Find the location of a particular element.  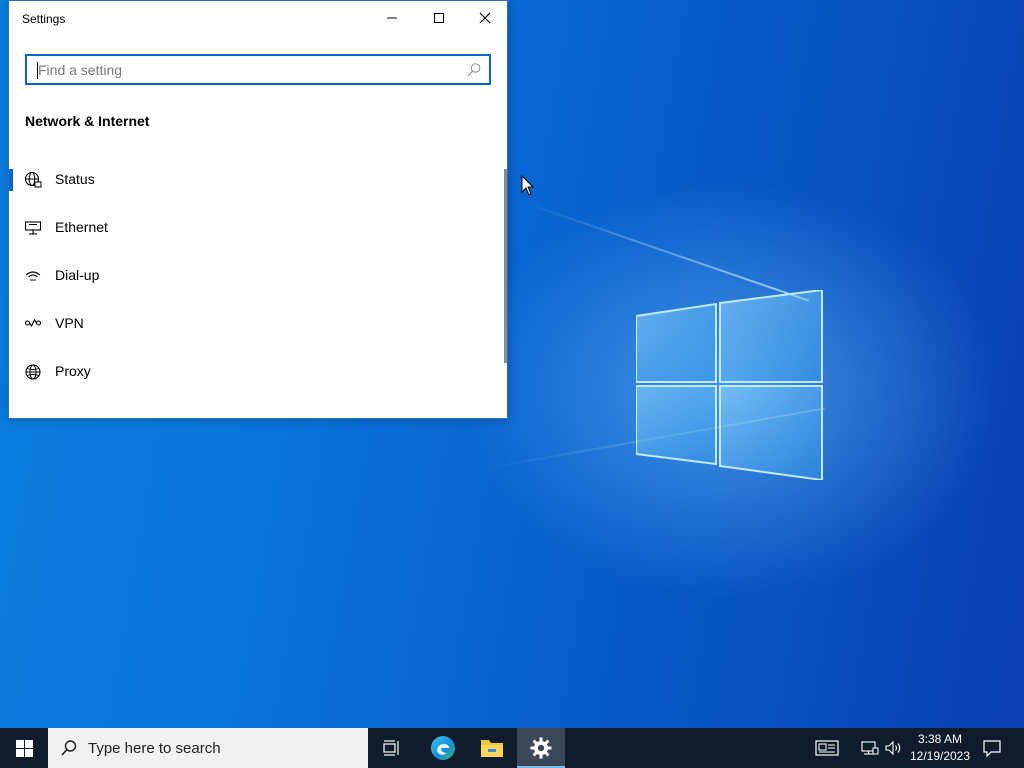

file-explorer-button is located at coordinates (492, 748).